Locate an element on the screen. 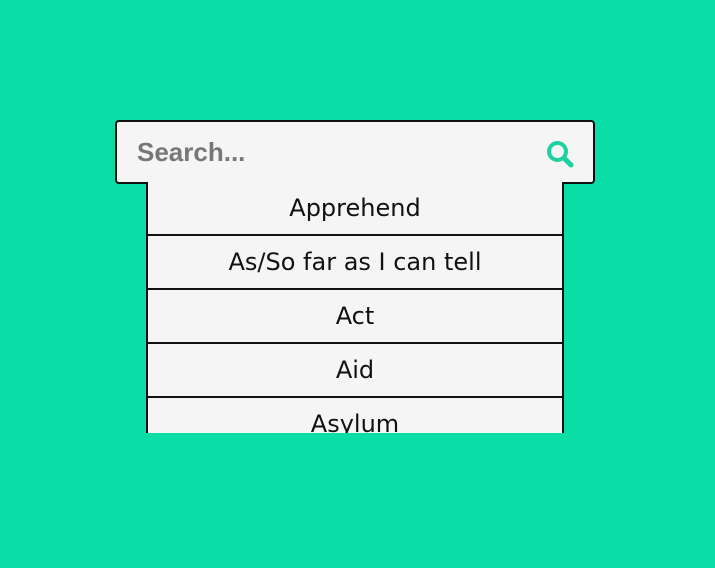  list-item: Asylum is located at coordinates (355, 415).